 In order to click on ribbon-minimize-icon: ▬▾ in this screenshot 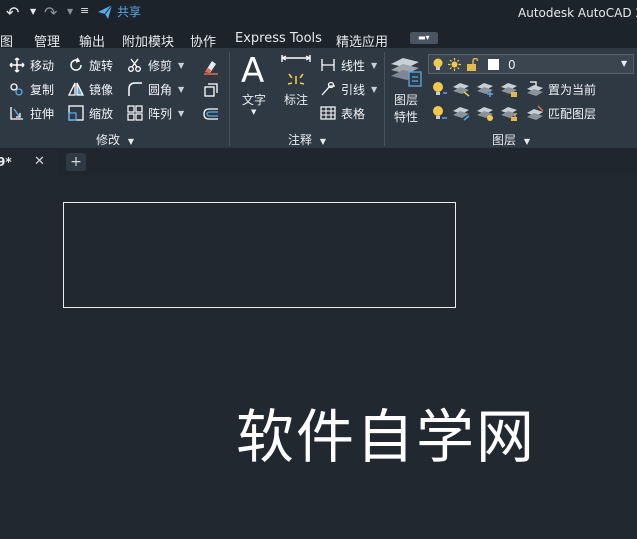, I will do `click(424, 37)`.